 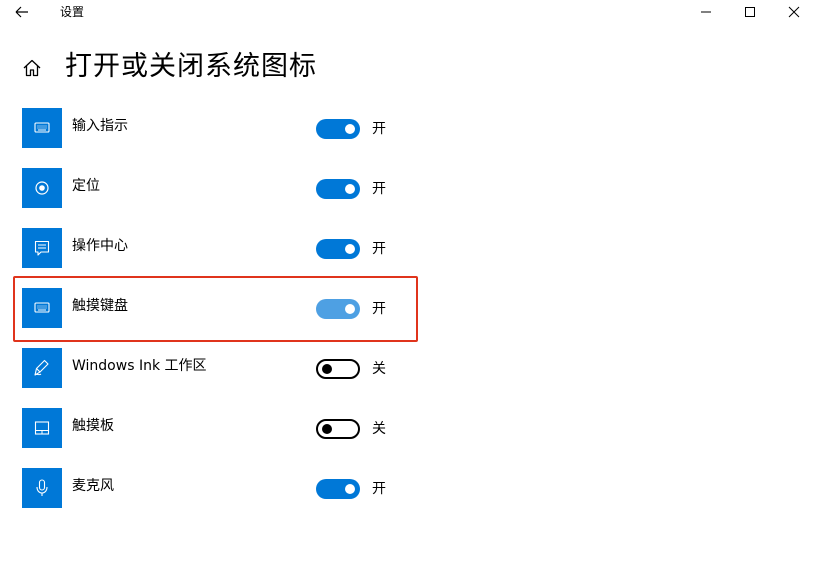 What do you see at coordinates (215, 309) in the screenshot?
I see `highlight-annotation-box` at bounding box center [215, 309].